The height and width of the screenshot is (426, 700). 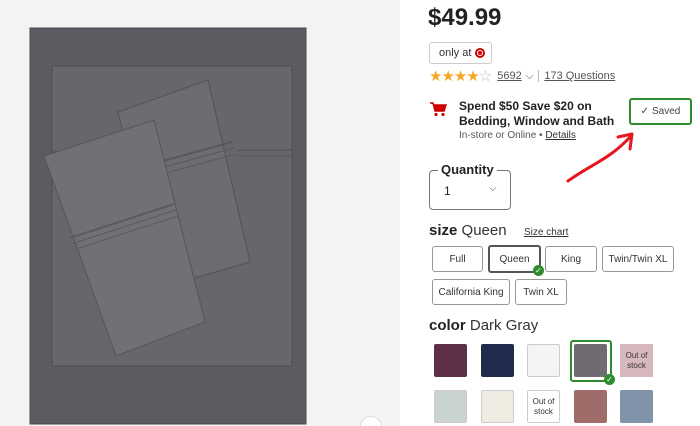 I want to click on size-chart-link: Size chart, so click(x=546, y=232).